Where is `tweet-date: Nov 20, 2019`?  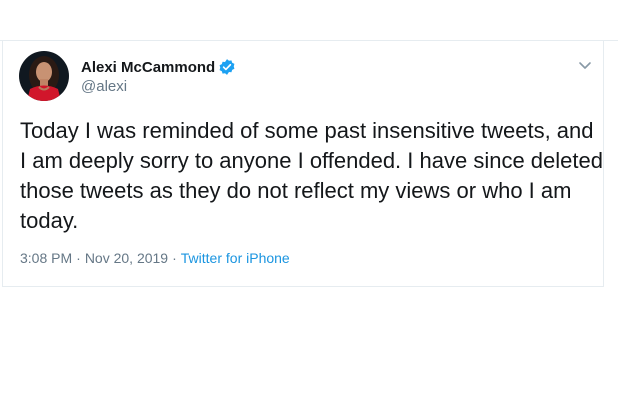
tweet-date: Nov 20, 2019 is located at coordinates (126, 258).